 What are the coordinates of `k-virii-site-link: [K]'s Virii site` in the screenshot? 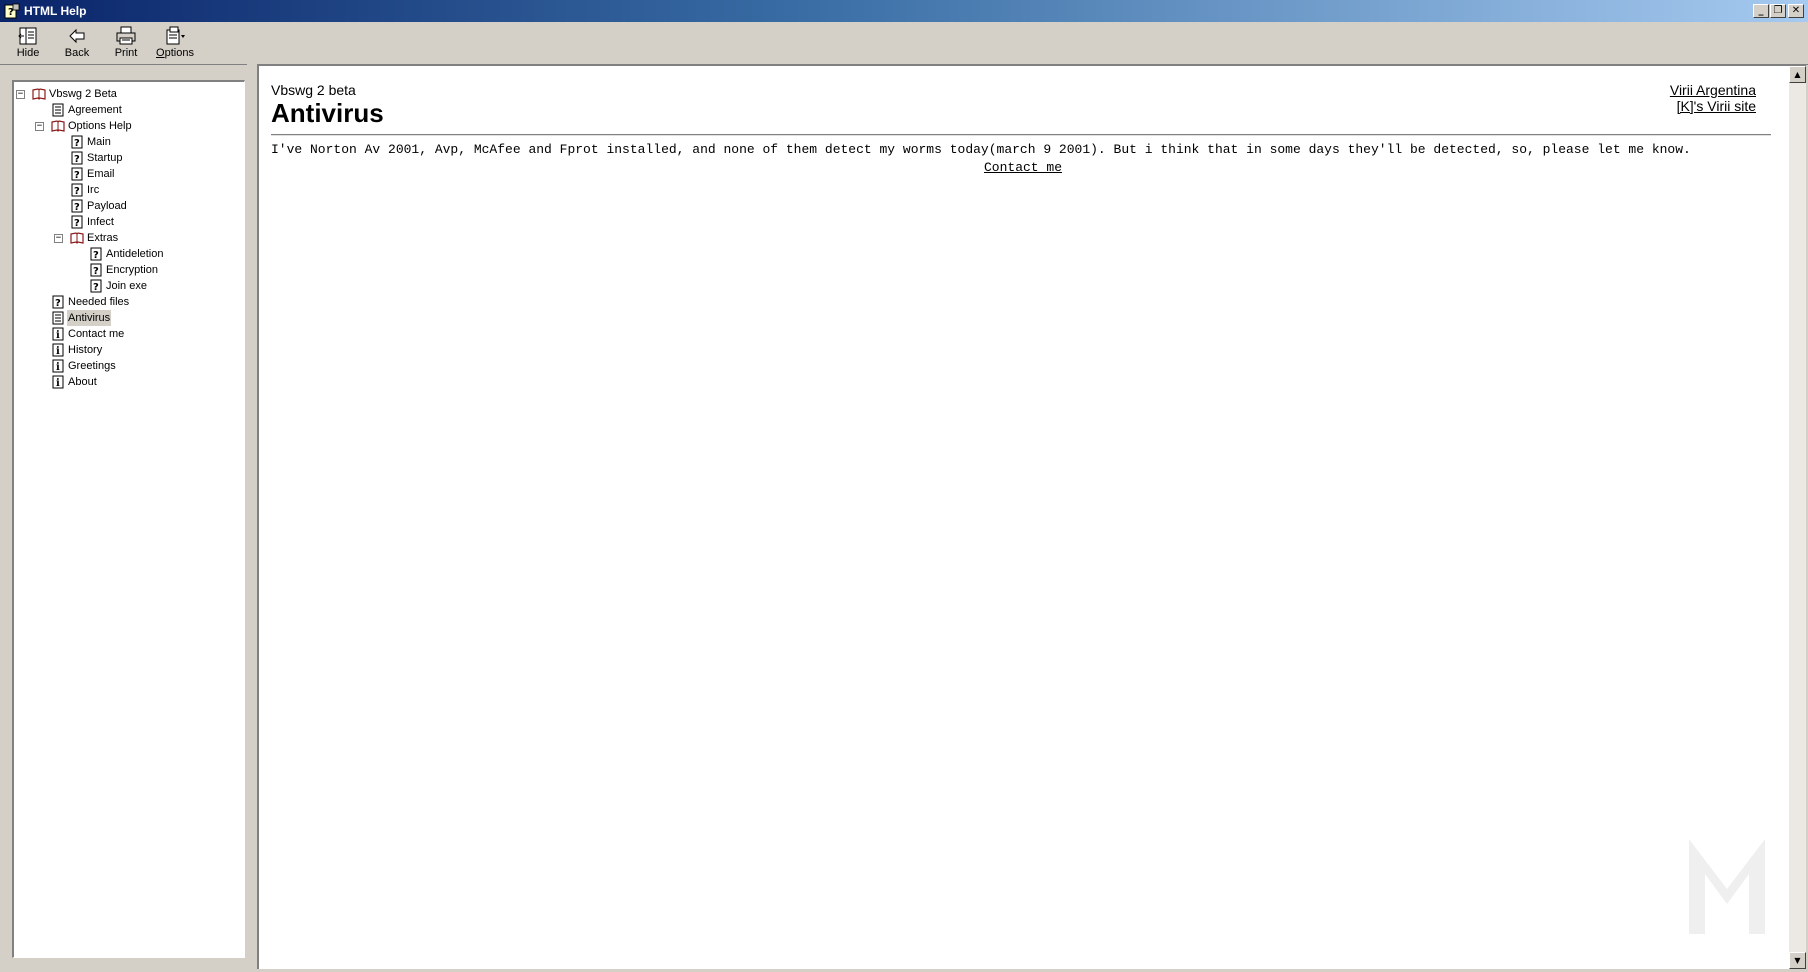 It's located at (1716, 106).